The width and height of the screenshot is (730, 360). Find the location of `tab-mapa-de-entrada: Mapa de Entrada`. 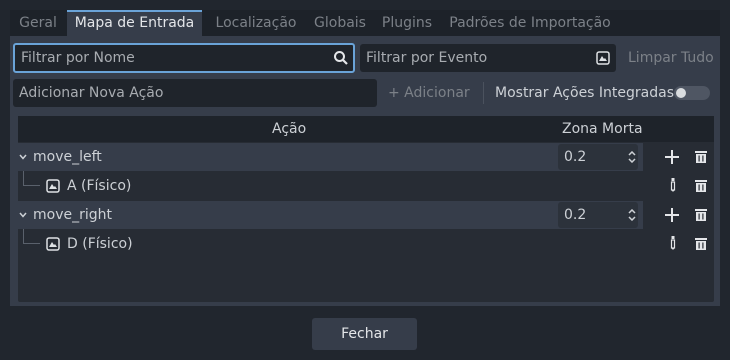

tab-mapa-de-entrada: Mapa de Entrada is located at coordinates (134, 23).